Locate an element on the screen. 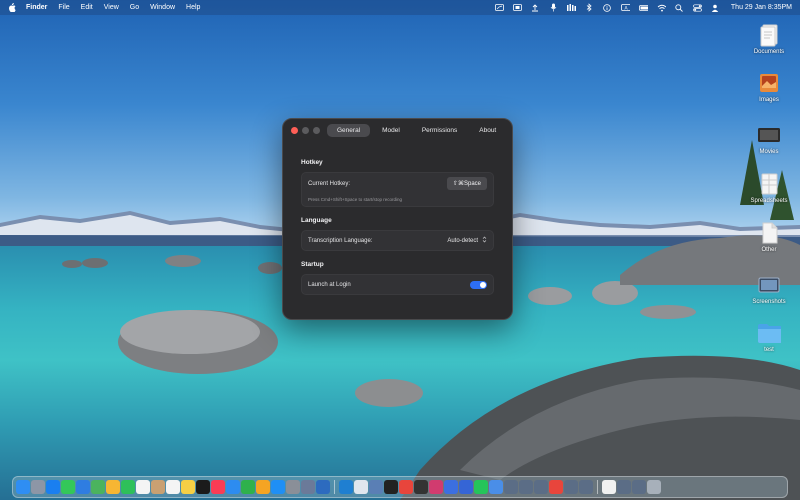  preview-icon is located at coordinates (361, 487).